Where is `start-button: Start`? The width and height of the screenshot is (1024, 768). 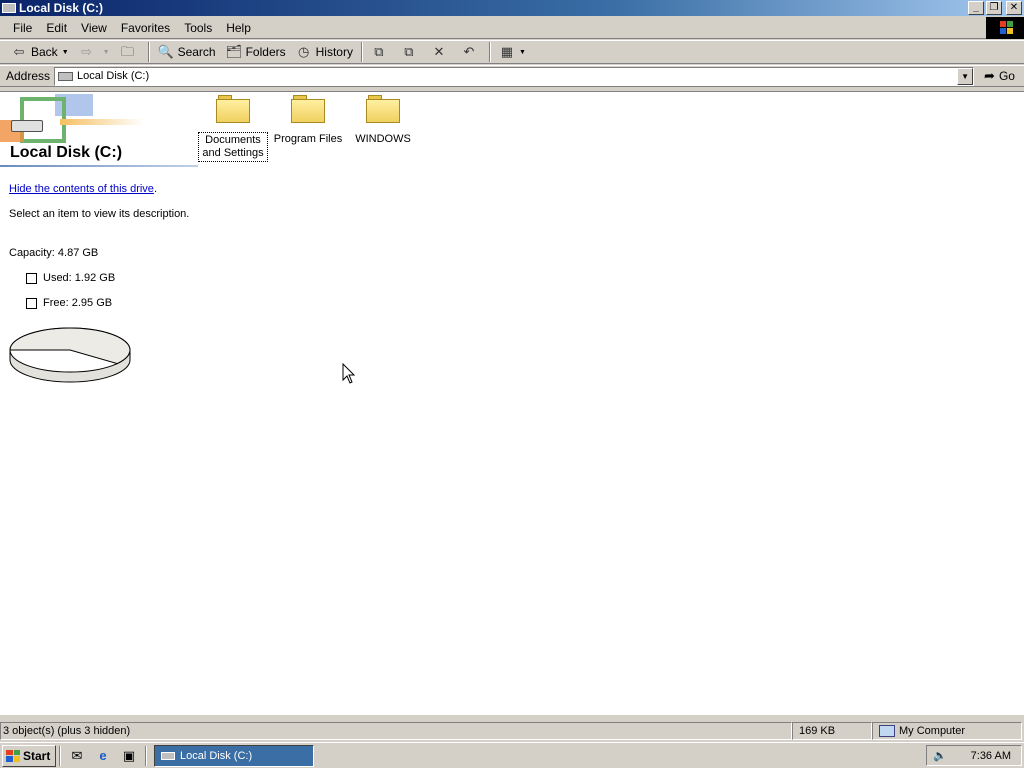 start-button: Start is located at coordinates (29, 755).